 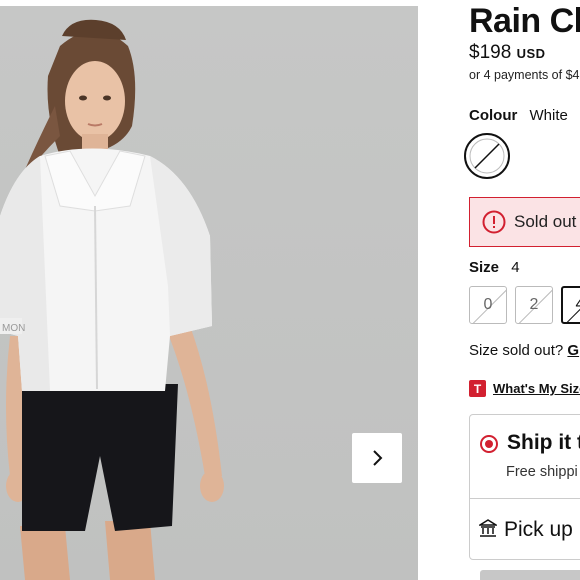 I want to click on product-price: $198 USD, so click(x=507, y=53).